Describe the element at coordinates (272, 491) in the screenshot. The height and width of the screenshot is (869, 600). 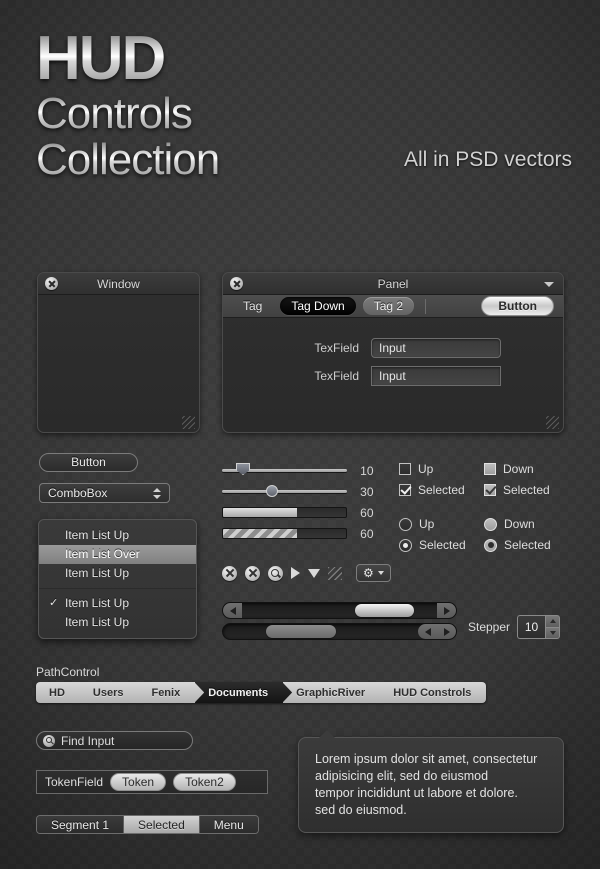
I see `slider-handle-round` at that location.